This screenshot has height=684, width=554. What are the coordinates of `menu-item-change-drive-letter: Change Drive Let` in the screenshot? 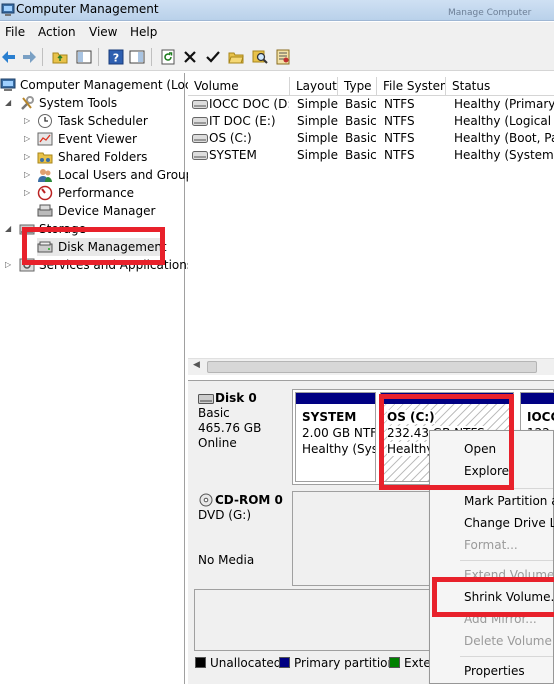 It's located at (509, 523).